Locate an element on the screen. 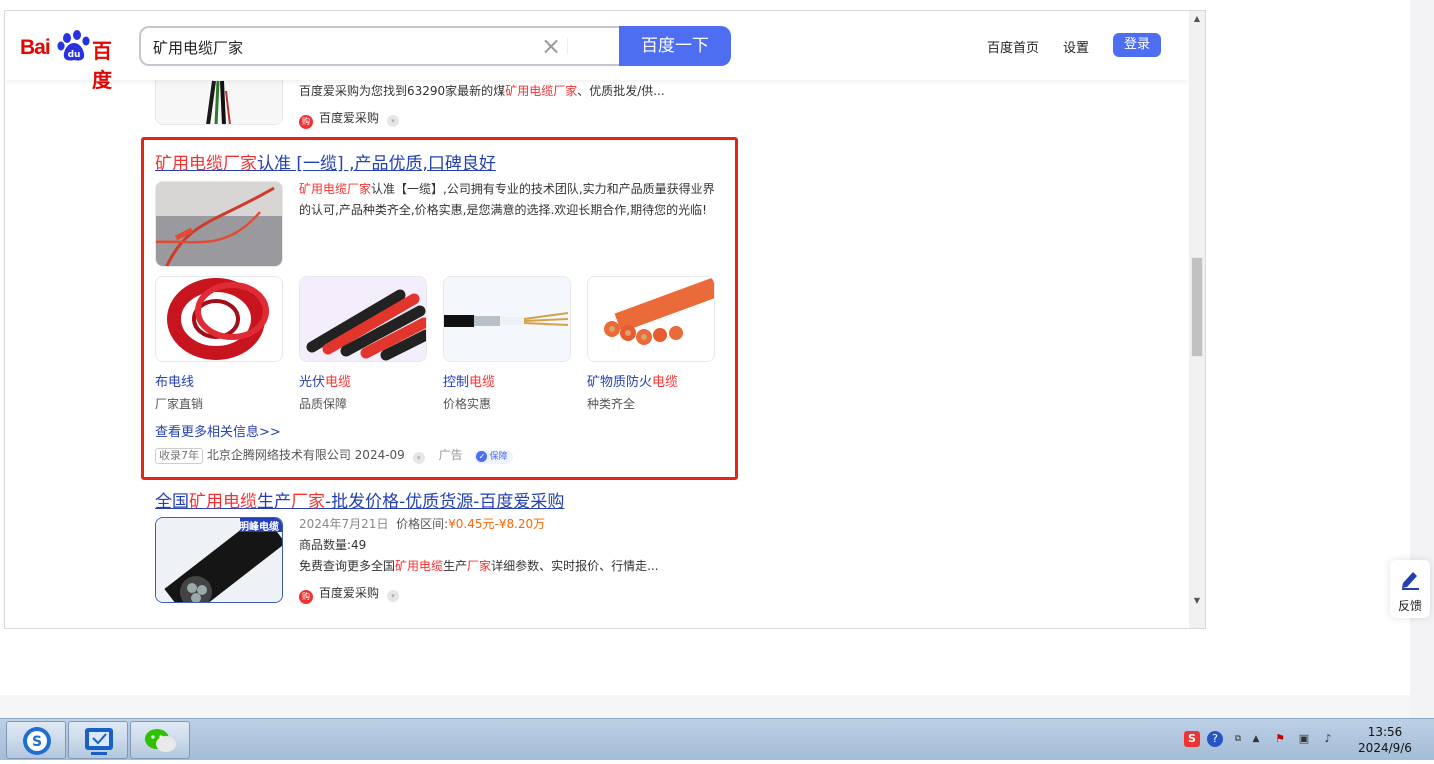 The height and width of the screenshot is (764, 1434). logo-du-text: du is located at coordinates (74, 55).